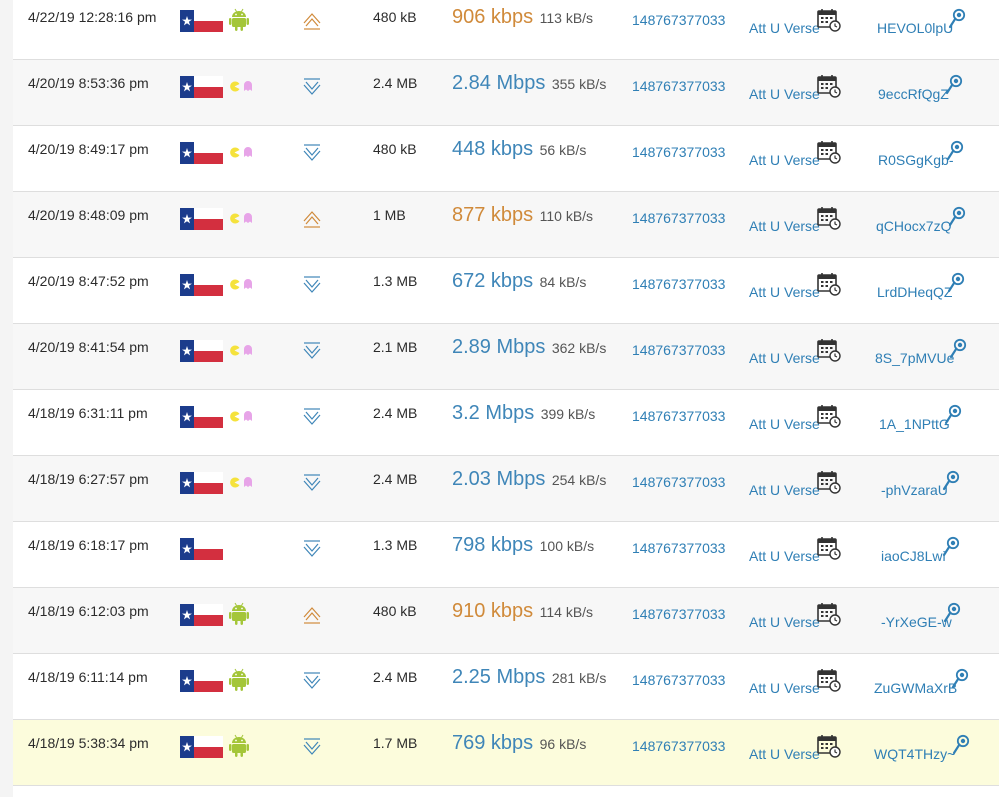 The image size is (999, 797). What do you see at coordinates (913, 226) in the screenshot?
I see `row-result-id-link: qCHocx7zQ` at bounding box center [913, 226].